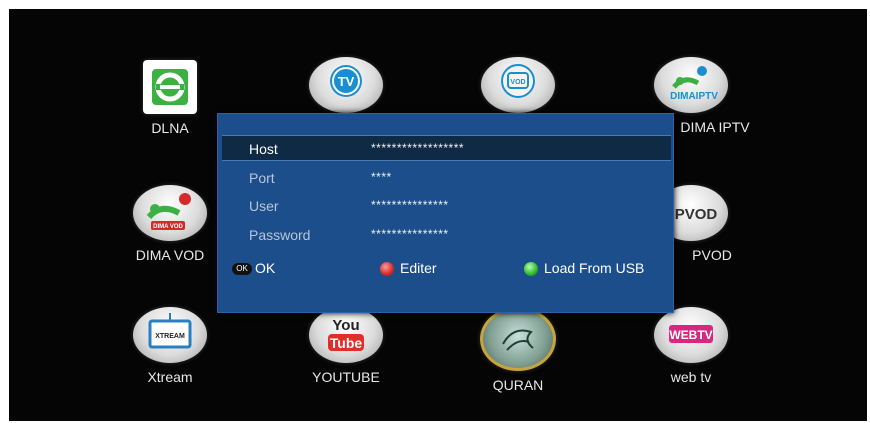 The width and height of the screenshot is (870, 423). Describe the element at coordinates (170, 128) in the screenshot. I see `app-label: DLNA` at that location.